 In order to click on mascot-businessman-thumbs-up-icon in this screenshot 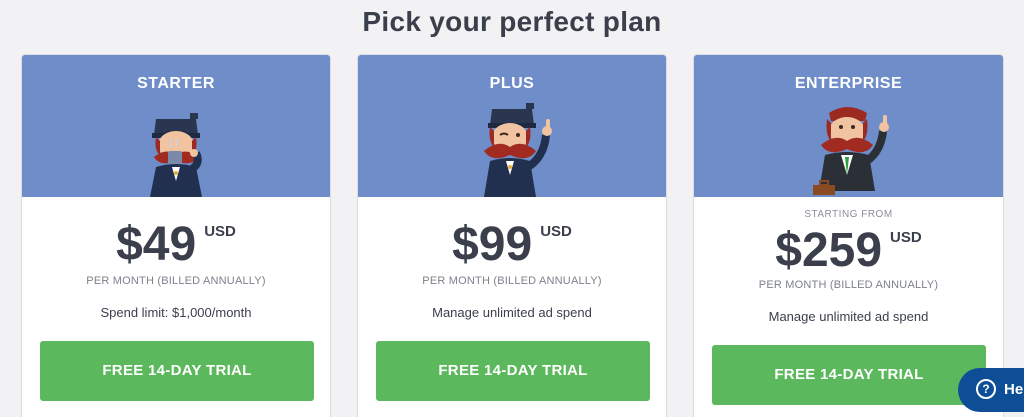, I will do `click(850, 151)`.